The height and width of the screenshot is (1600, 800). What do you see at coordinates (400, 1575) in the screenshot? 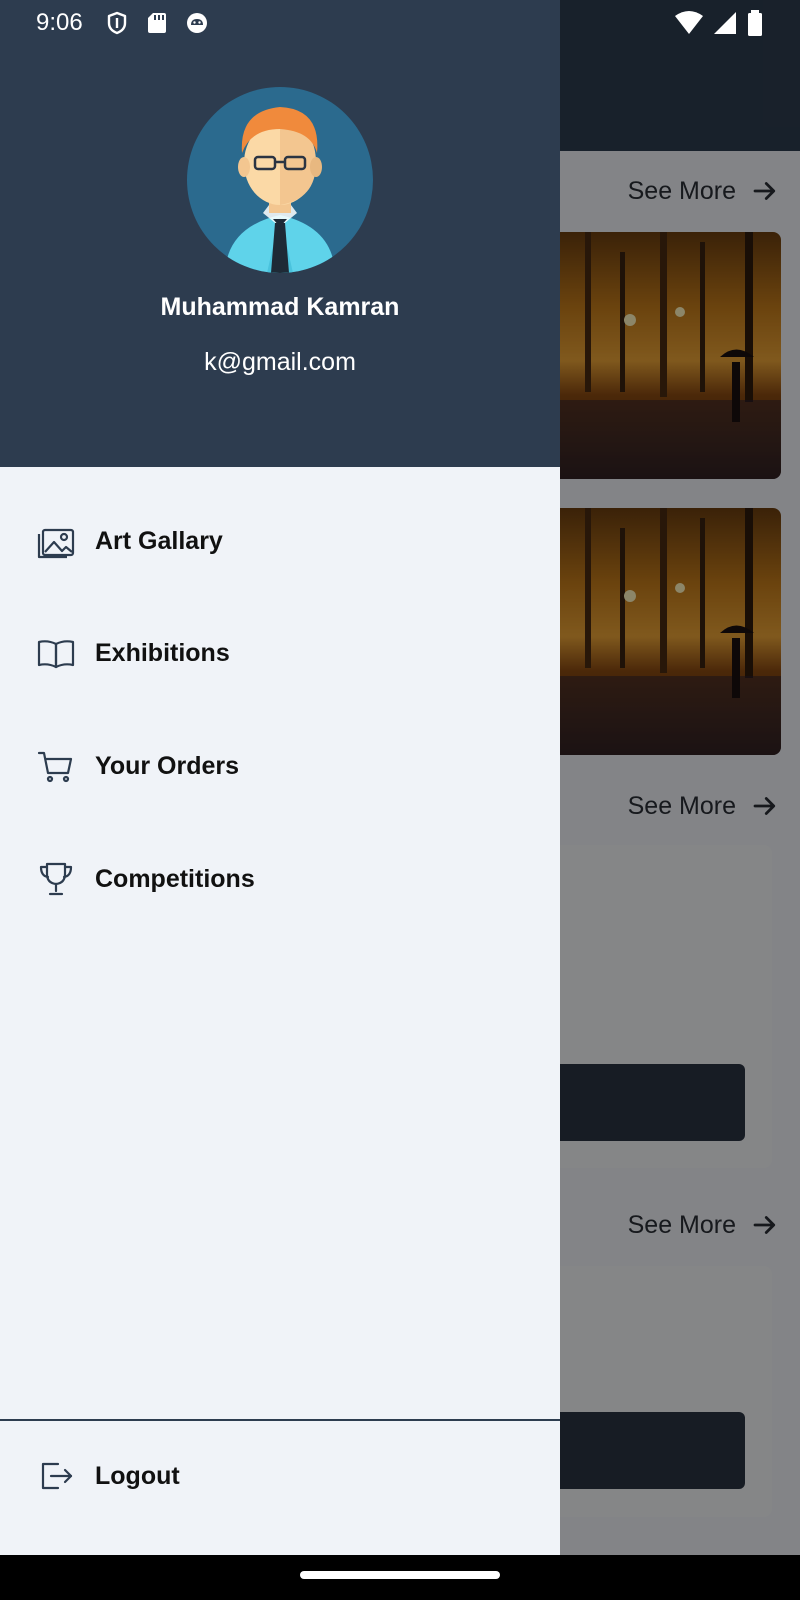
I see `home-gesture-handle` at bounding box center [400, 1575].